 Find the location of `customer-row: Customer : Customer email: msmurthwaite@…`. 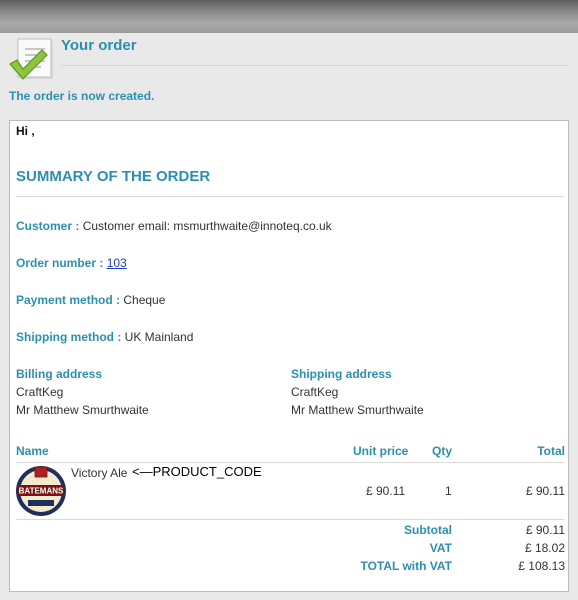

customer-row: Customer : Customer email: msmurthwaite@… is located at coordinates (174, 226).